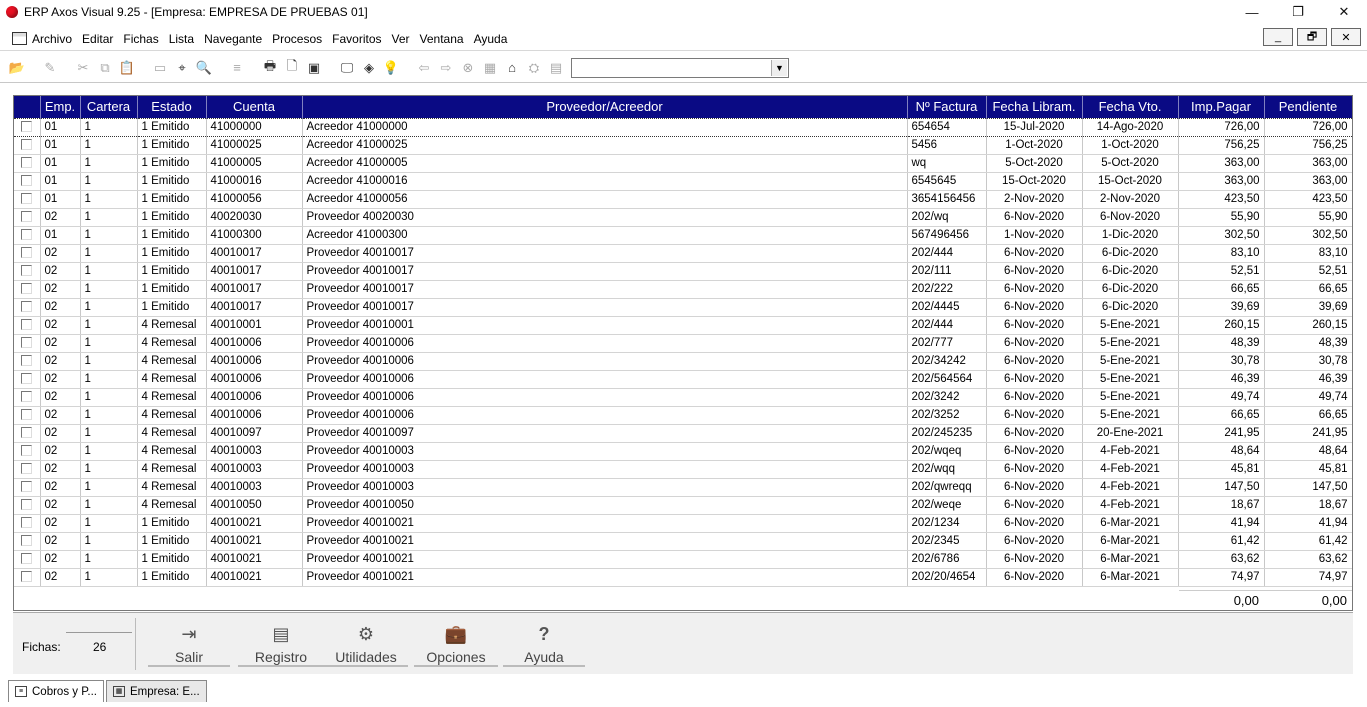  Describe the element at coordinates (1308, 433) in the screenshot. I see `table-cell: 241,95` at that location.